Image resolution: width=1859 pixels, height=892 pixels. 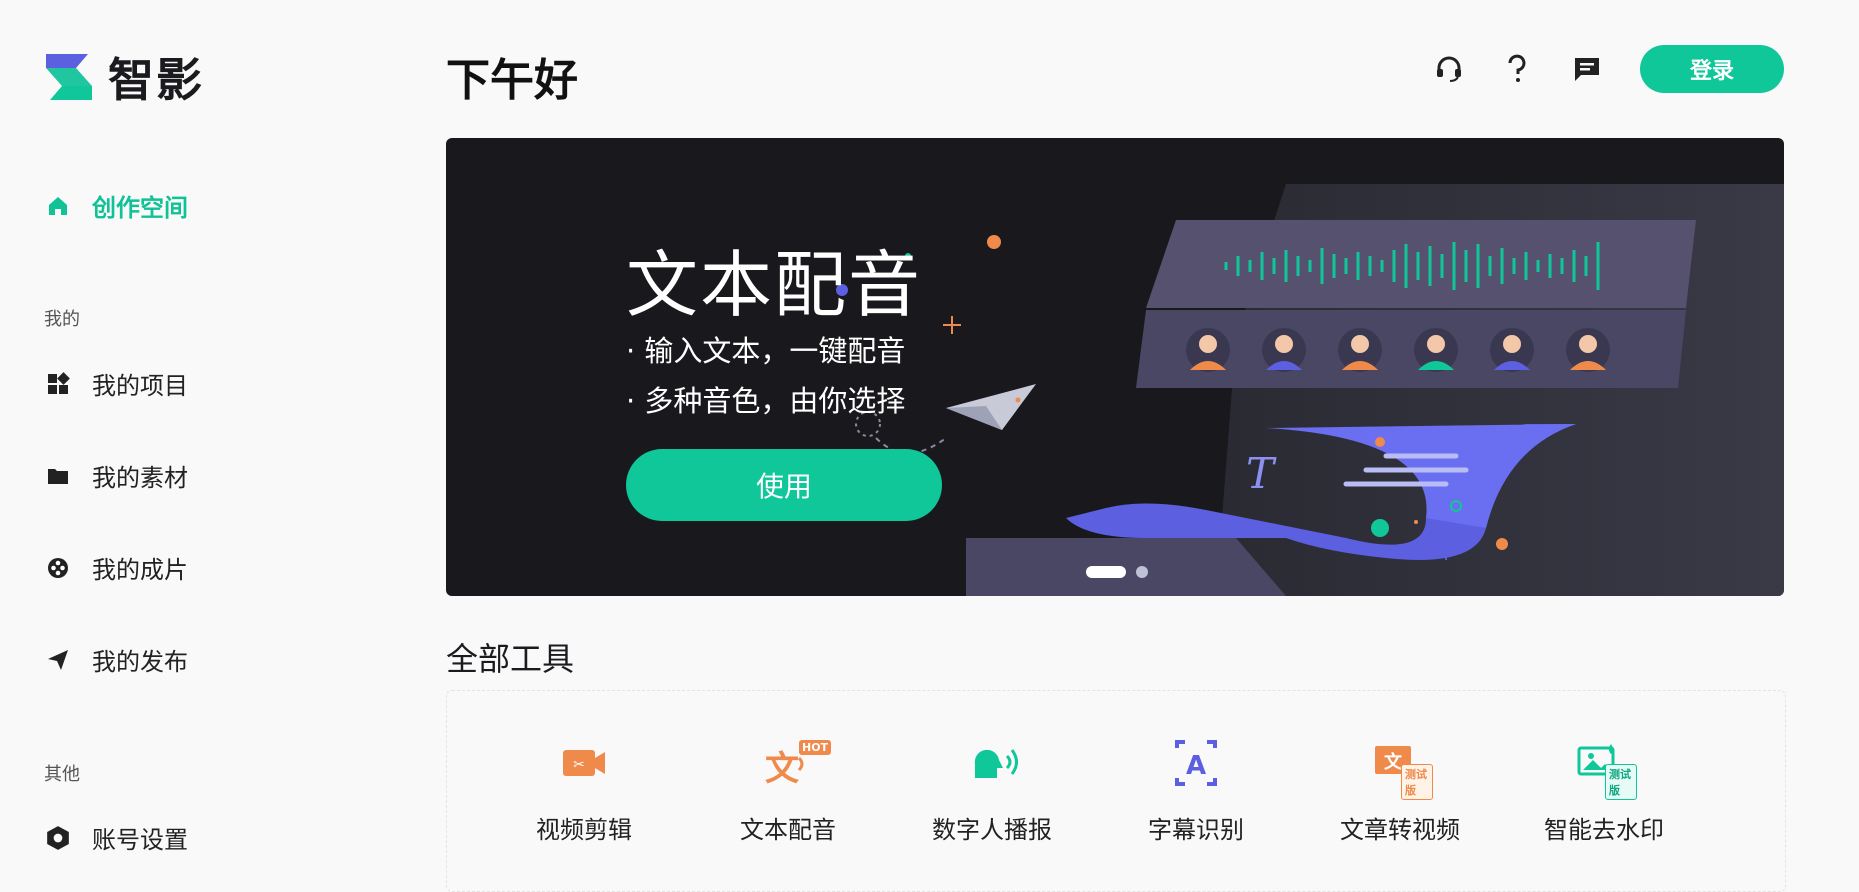 I want to click on banner-feature-2: · 多种音色，由你选择, so click(x=766, y=401).